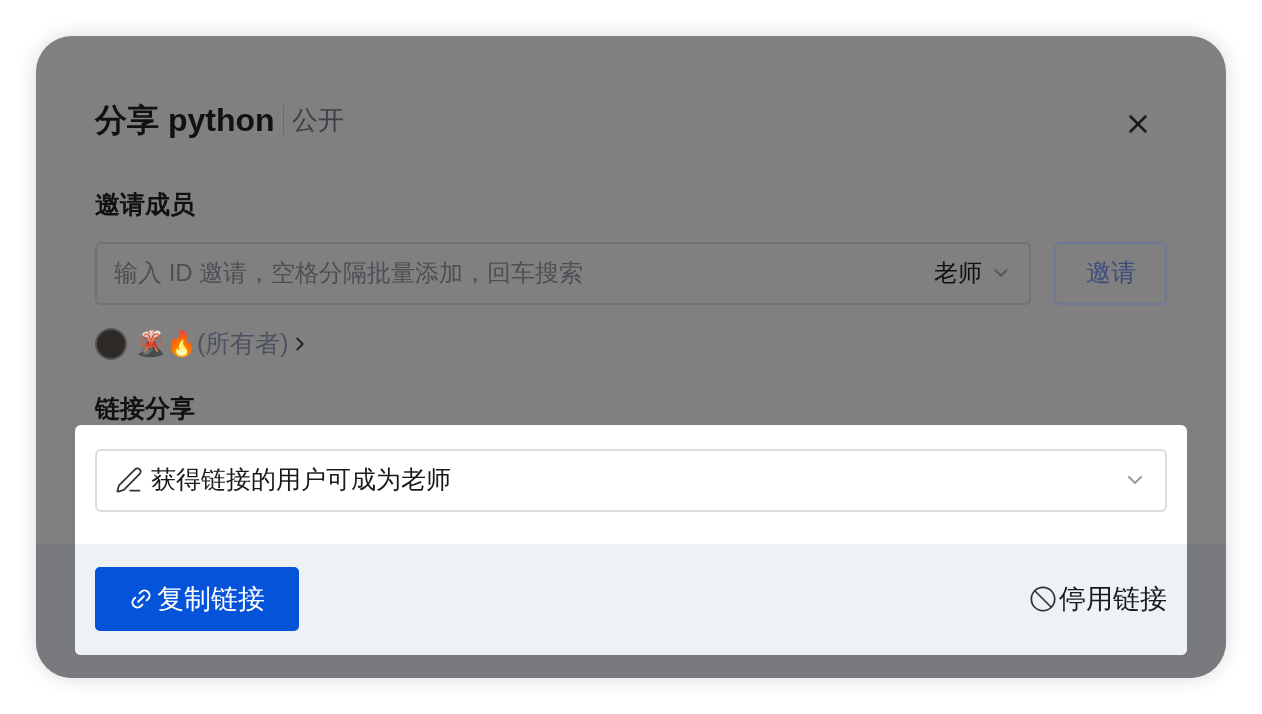  I want to click on section-title: 邀请成员, so click(145, 204).